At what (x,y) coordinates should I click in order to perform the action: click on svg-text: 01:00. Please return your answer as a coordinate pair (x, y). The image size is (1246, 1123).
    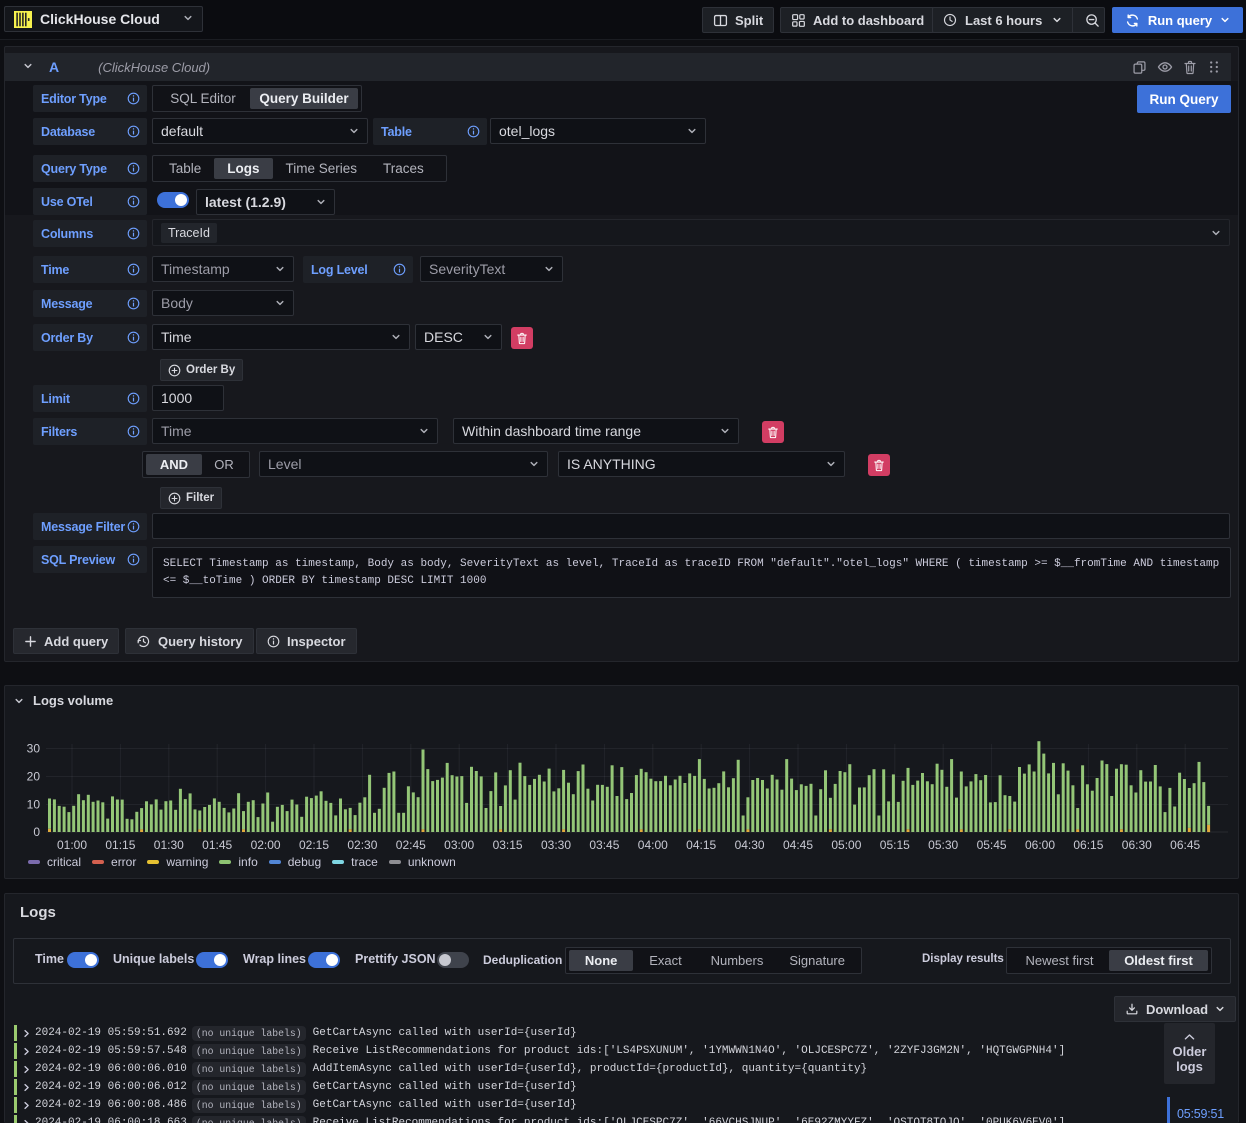
    Looking at the image, I should click on (72, 845).